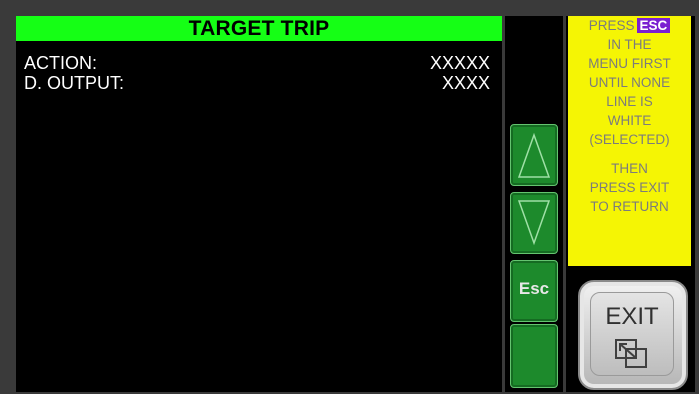  What do you see at coordinates (459, 63) in the screenshot?
I see `row-value: XXXXX` at bounding box center [459, 63].